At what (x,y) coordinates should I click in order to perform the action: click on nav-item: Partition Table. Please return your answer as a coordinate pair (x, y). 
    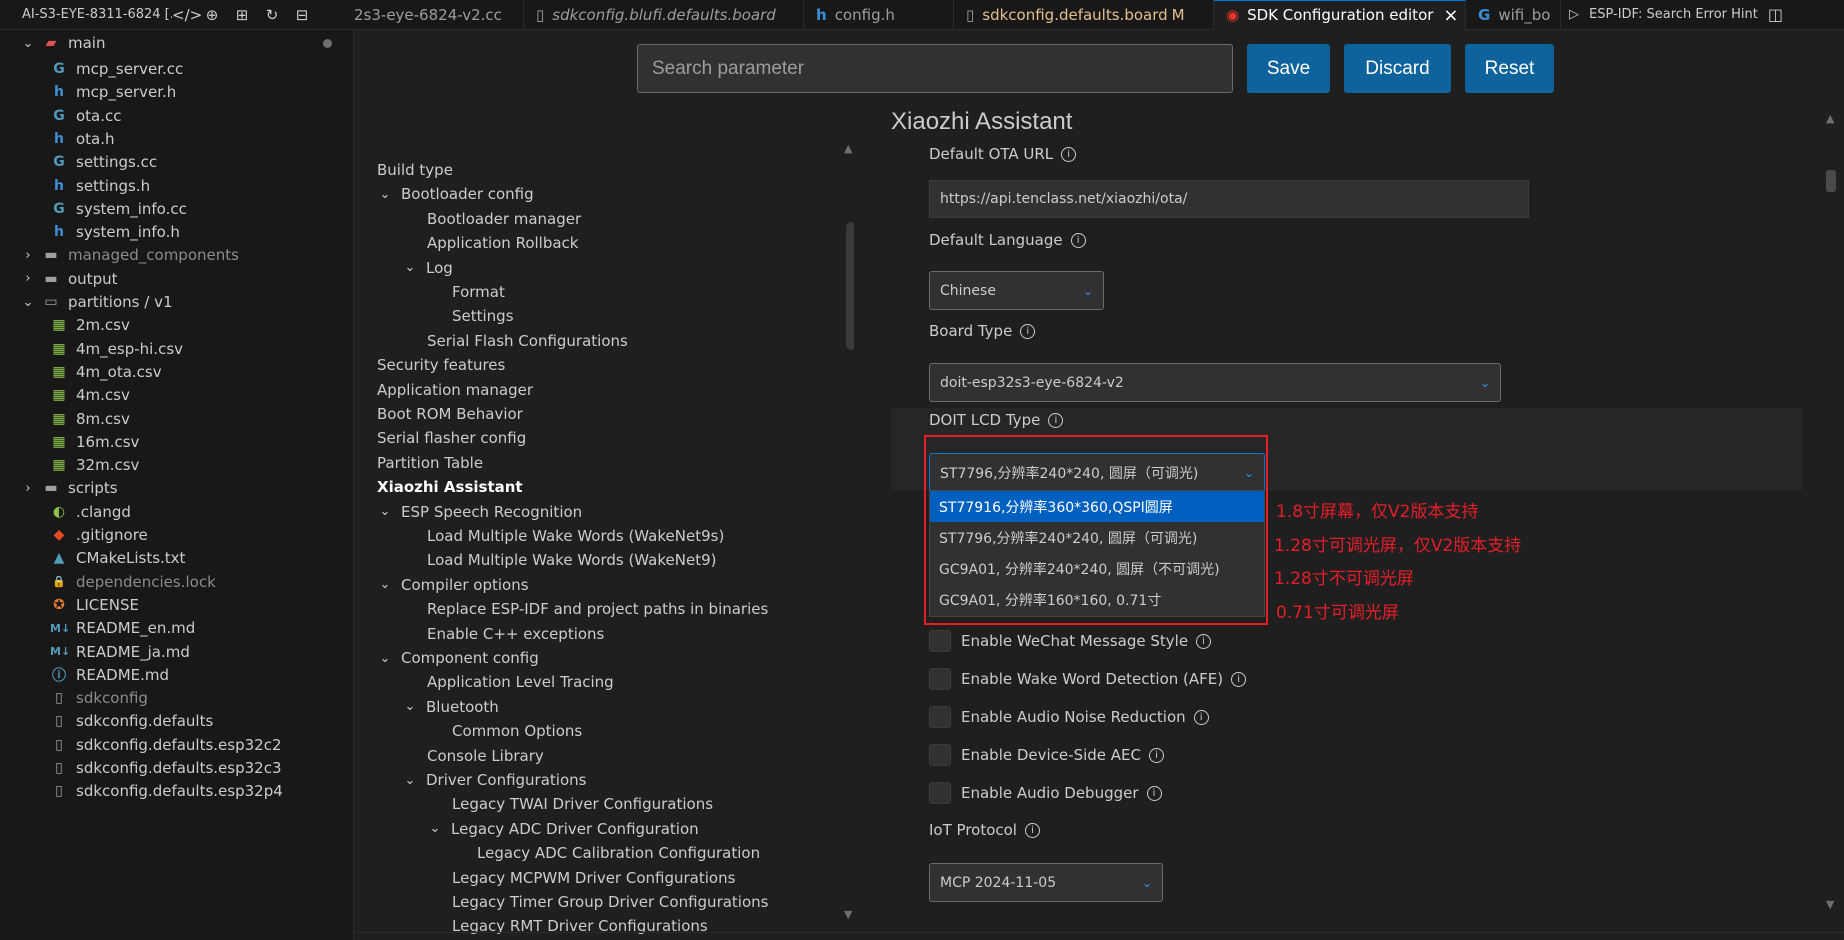
    Looking at the image, I should click on (430, 463).